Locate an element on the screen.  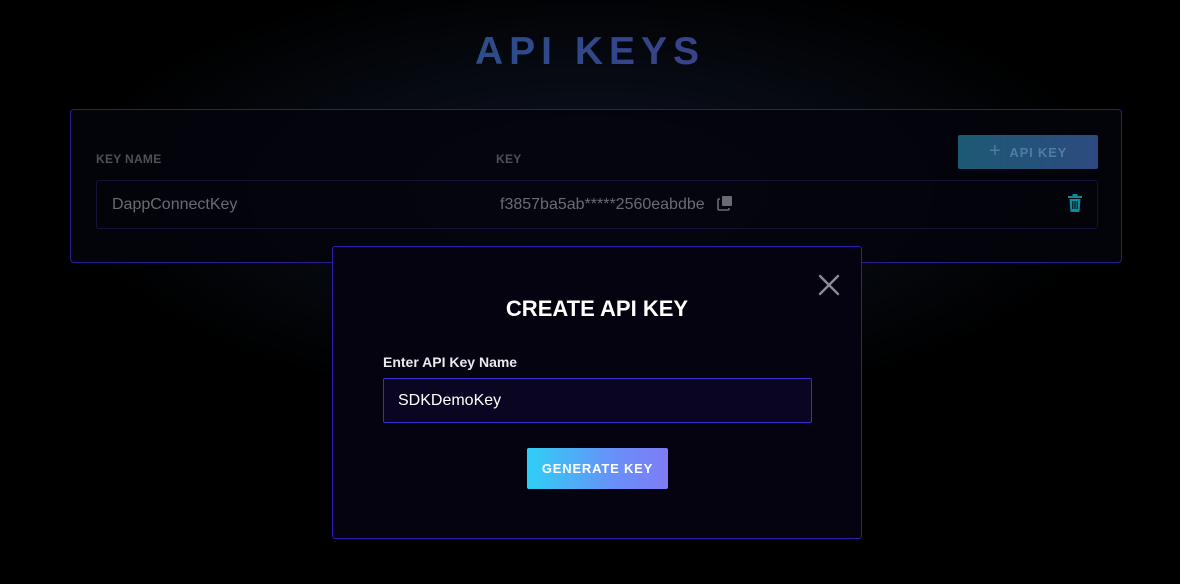
modal-title: CREATE API KEY is located at coordinates (597, 308).